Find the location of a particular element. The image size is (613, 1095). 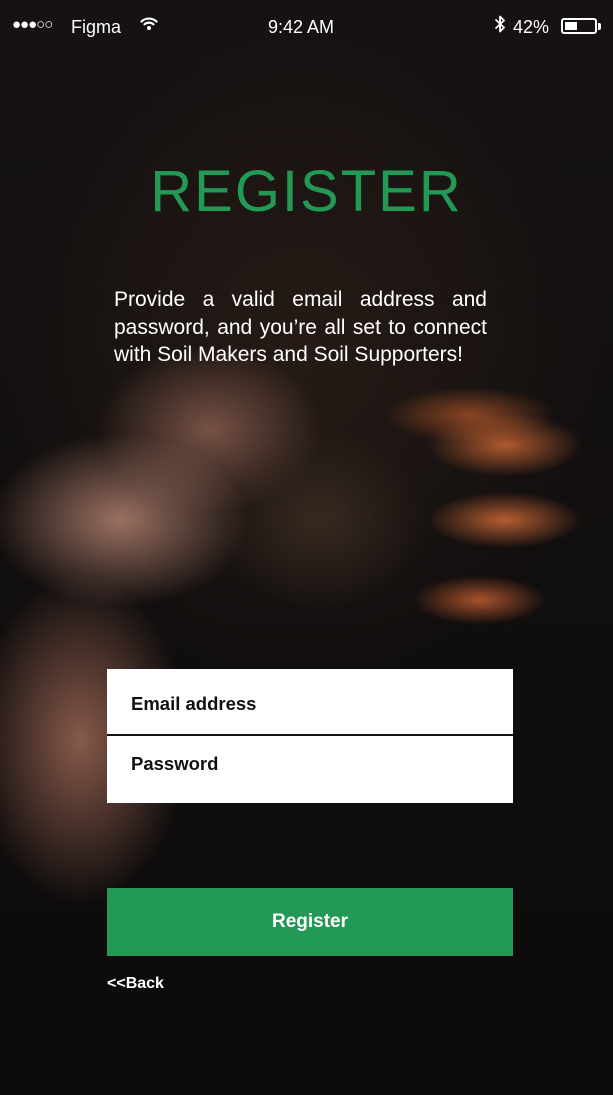

back-link: <<Back is located at coordinates (135, 984).